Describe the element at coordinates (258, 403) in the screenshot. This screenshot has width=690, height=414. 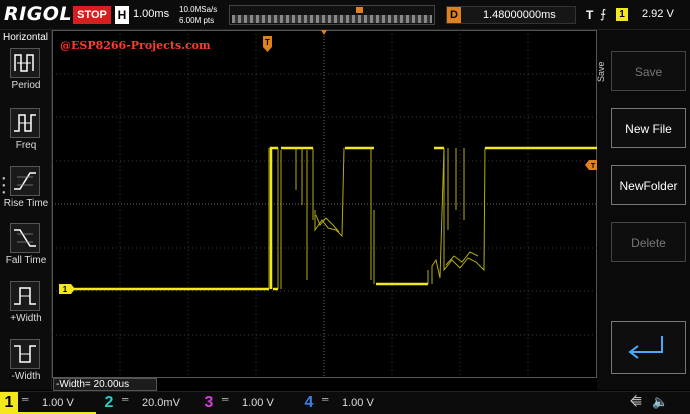
I see `channel-3-scale: 1.00 V` at that location.